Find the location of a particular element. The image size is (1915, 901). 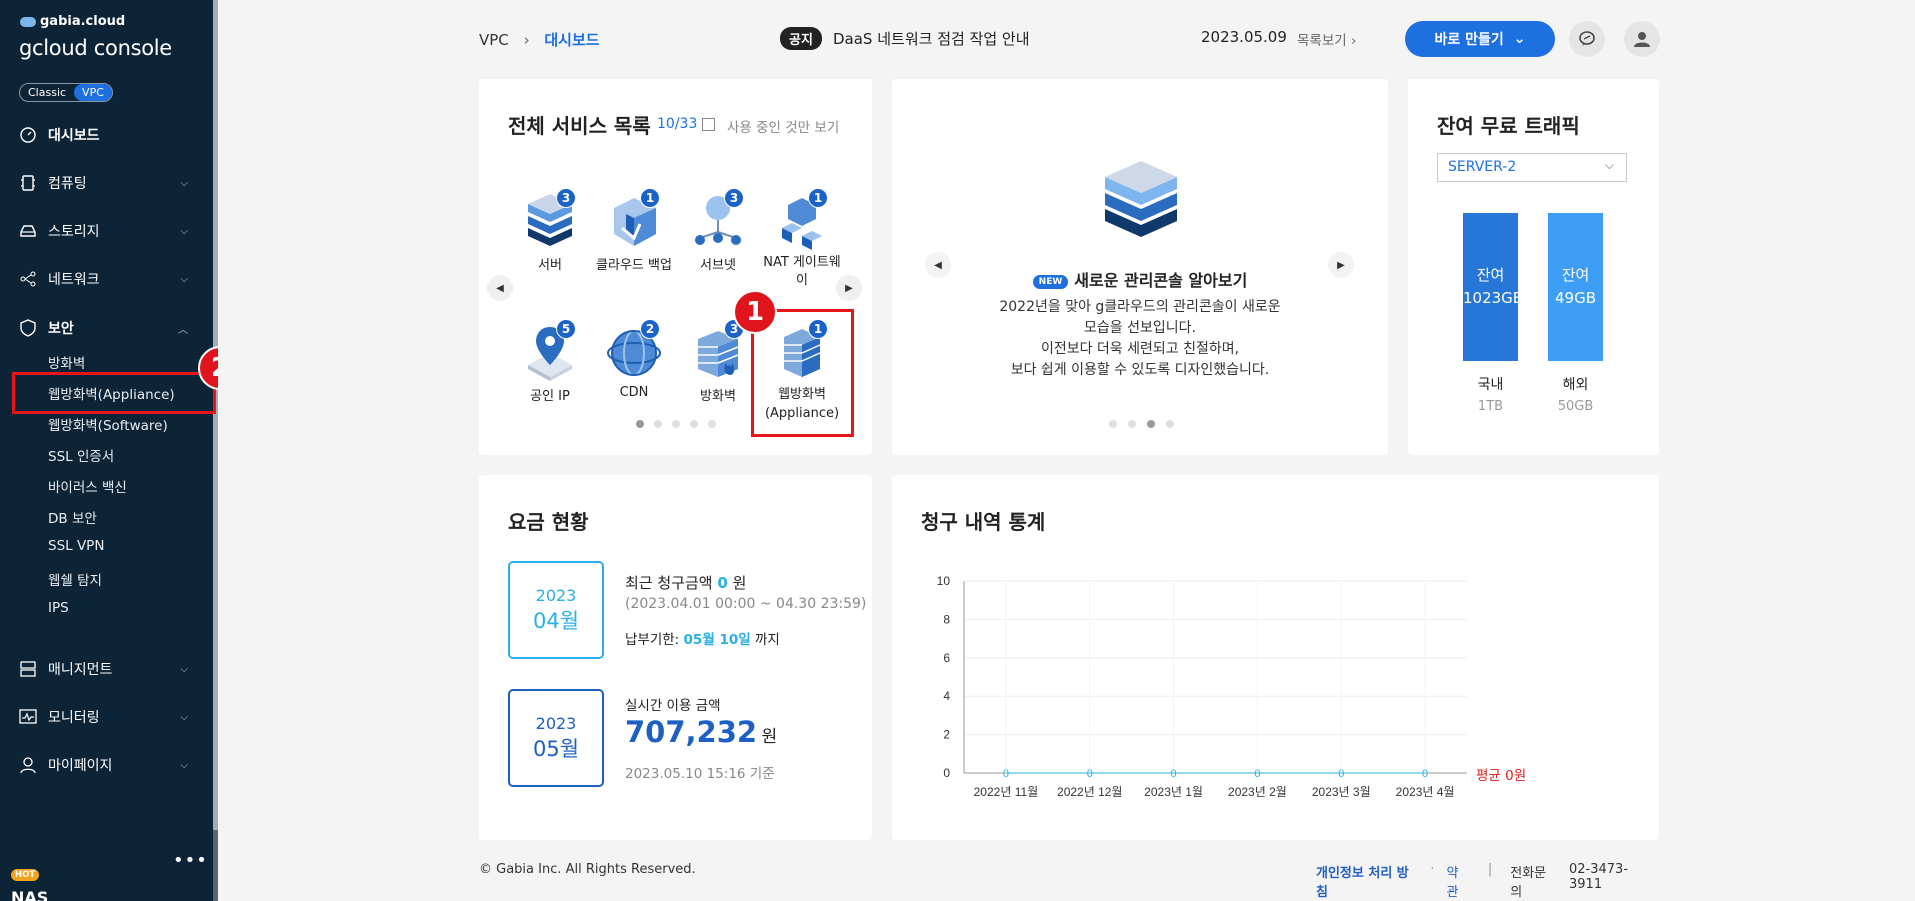

quick-create-button: 바로 만들기 ⌄ is located at coordinates (1480, 39).